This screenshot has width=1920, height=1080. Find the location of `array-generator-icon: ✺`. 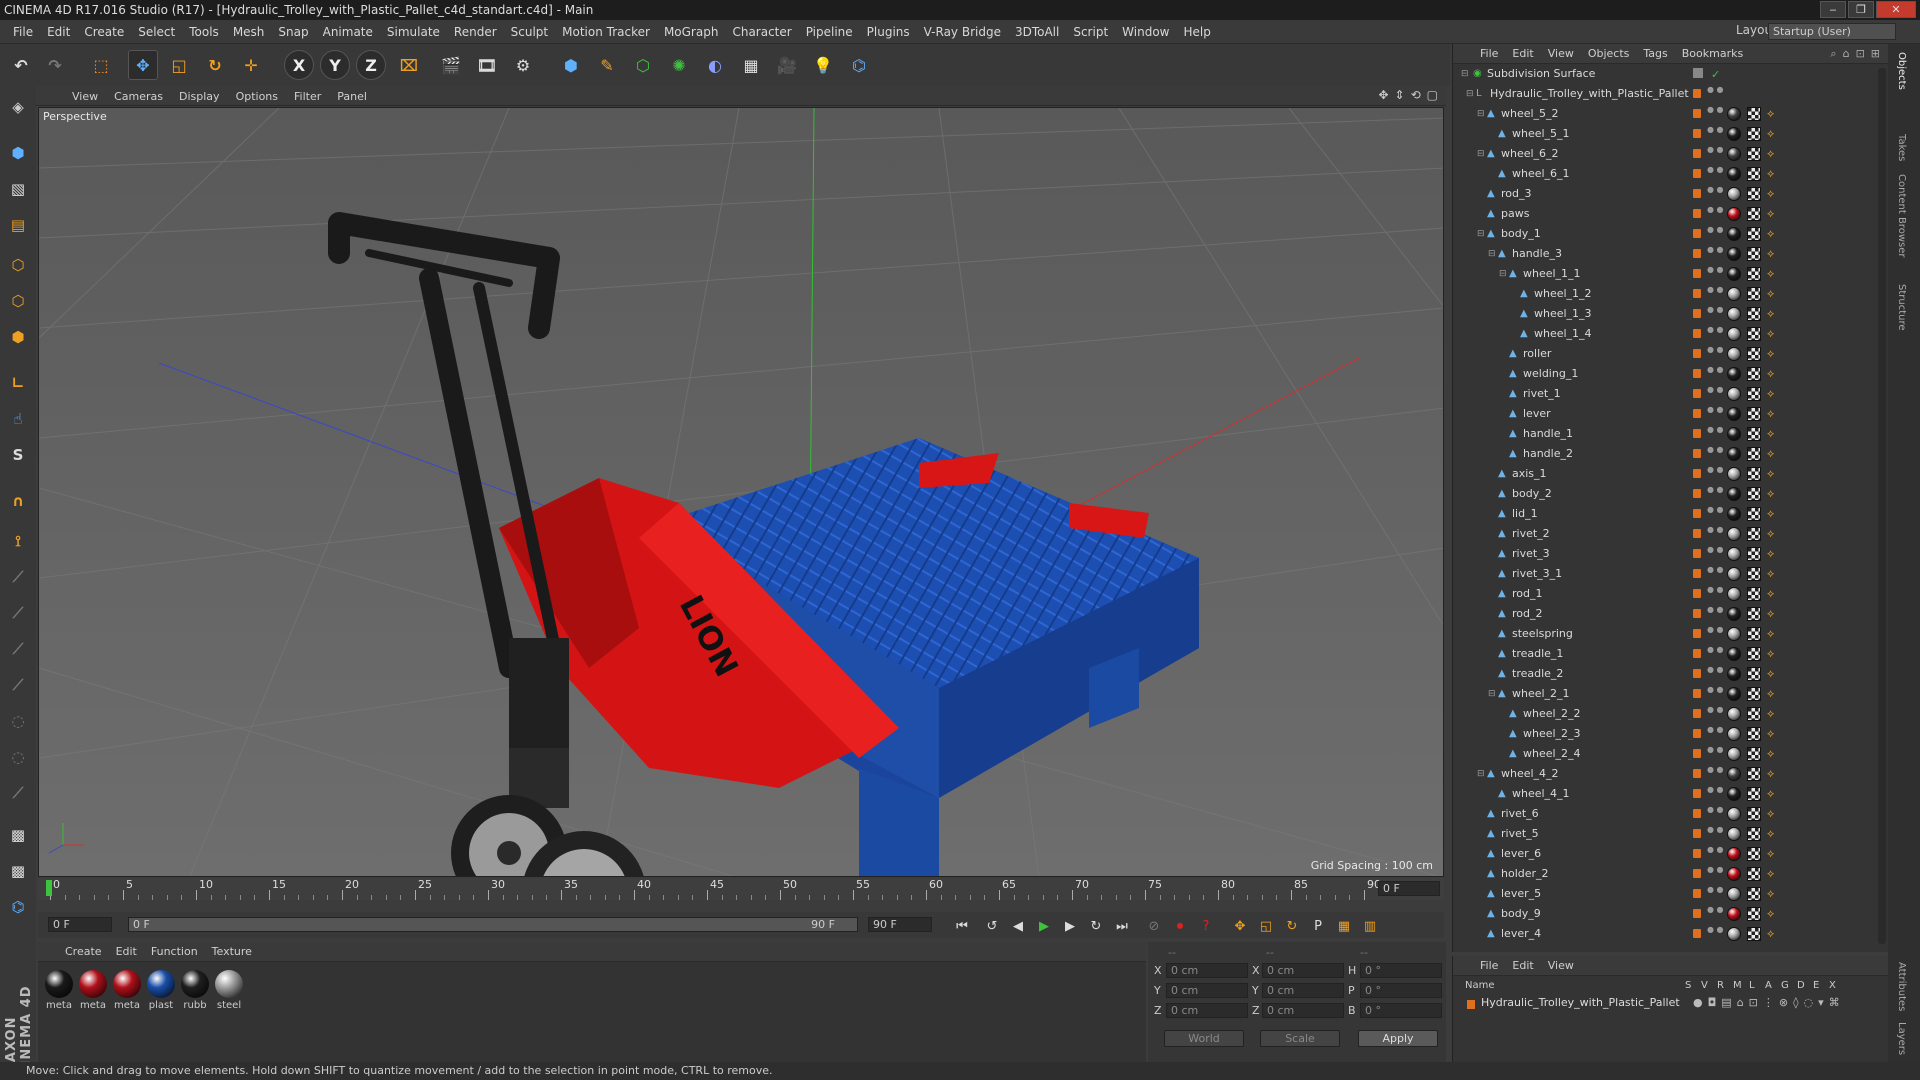

array-generator-icon: ✺ is located at coordinates (679, 65).